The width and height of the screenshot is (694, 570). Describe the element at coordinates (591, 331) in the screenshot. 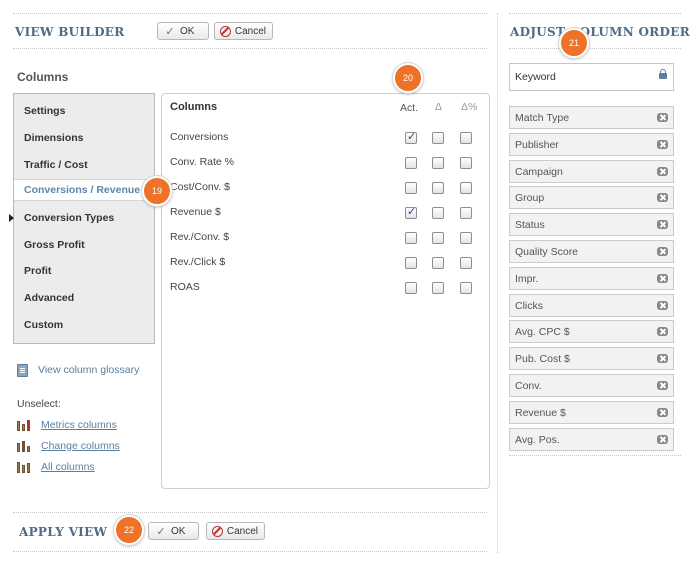

I see `column-order-item: Avg. CPC $` at that location.